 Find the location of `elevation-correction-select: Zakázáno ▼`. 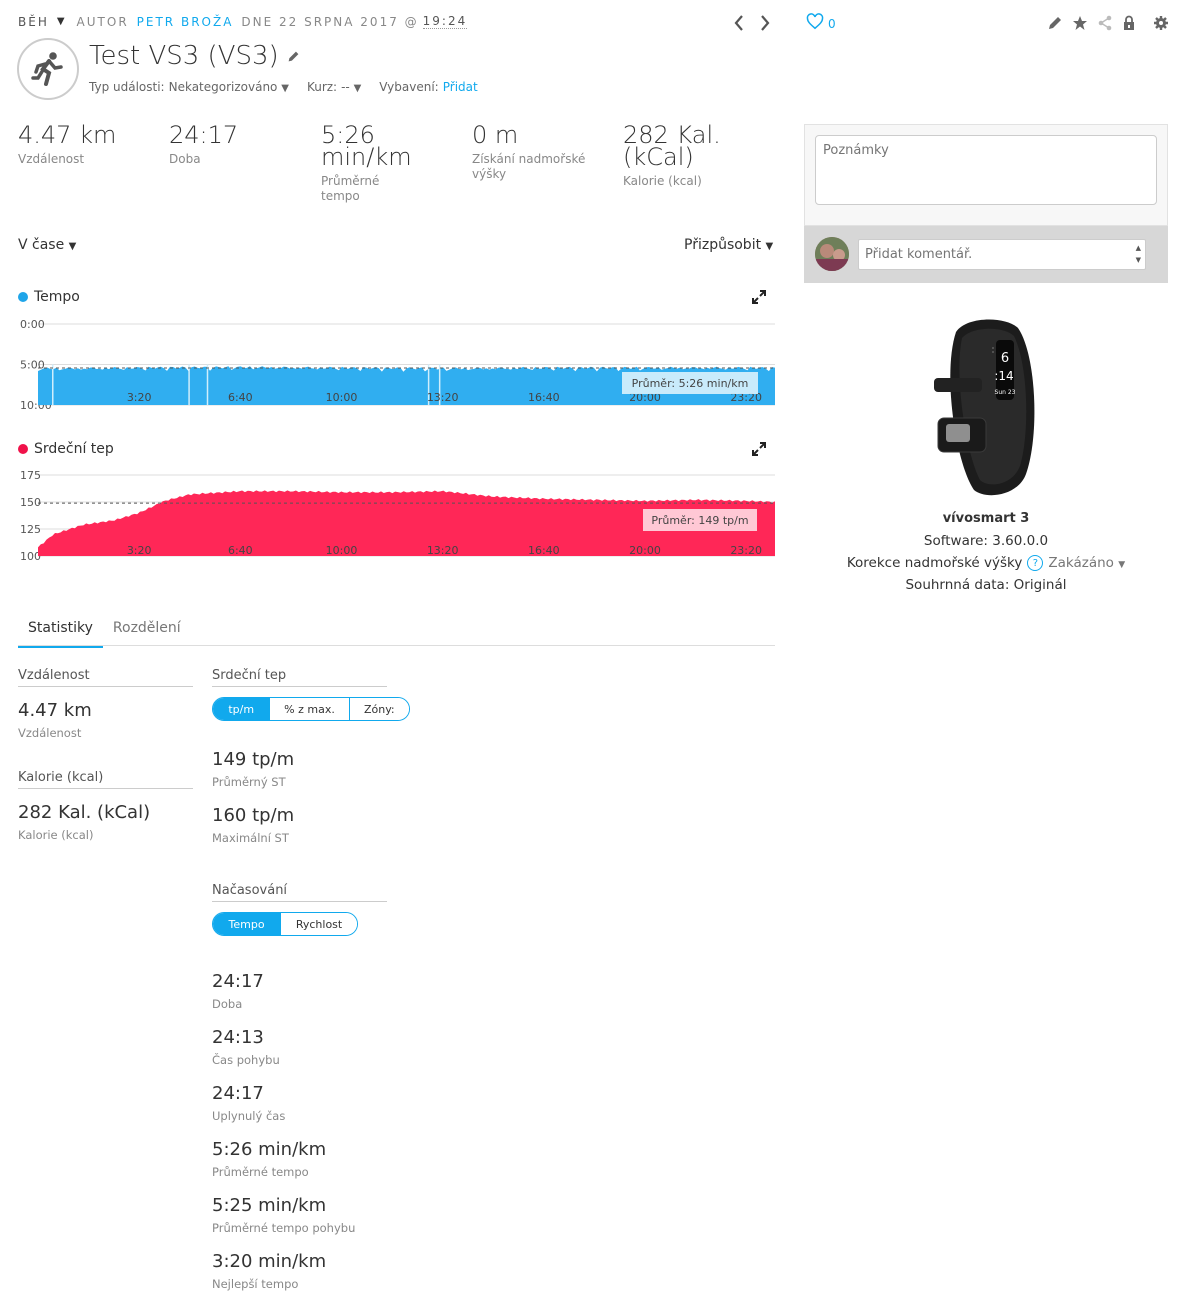

elevation-correction-select: Zakázáno ▼ is located at coordinates (1086, 563).